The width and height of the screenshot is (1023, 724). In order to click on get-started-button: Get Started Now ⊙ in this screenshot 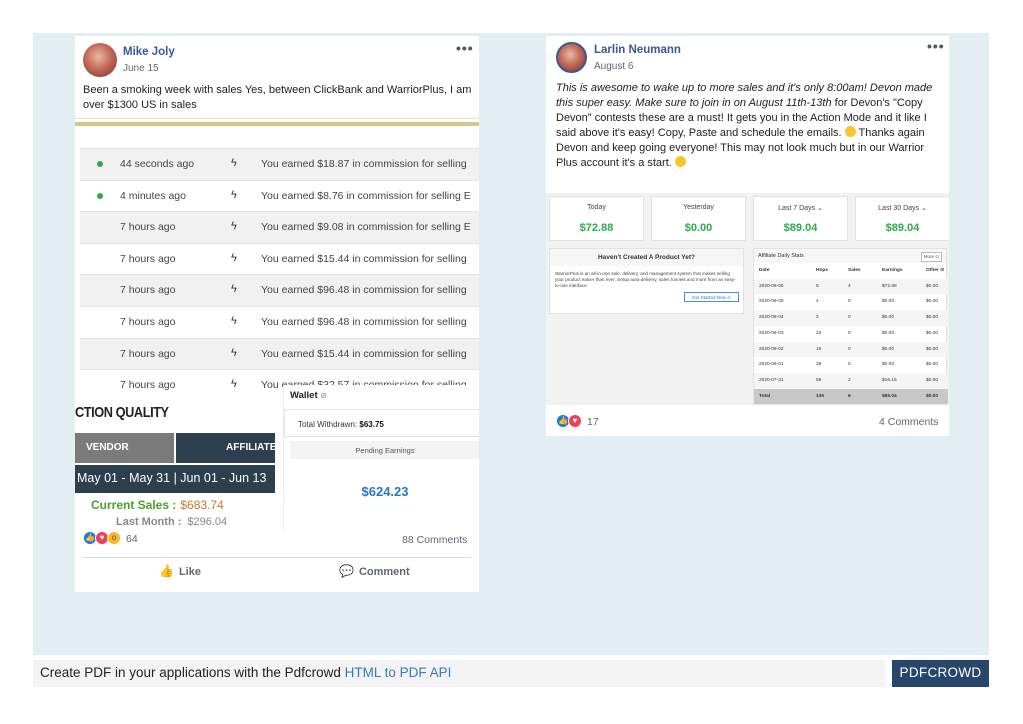, I will do `click(711, 297)`.